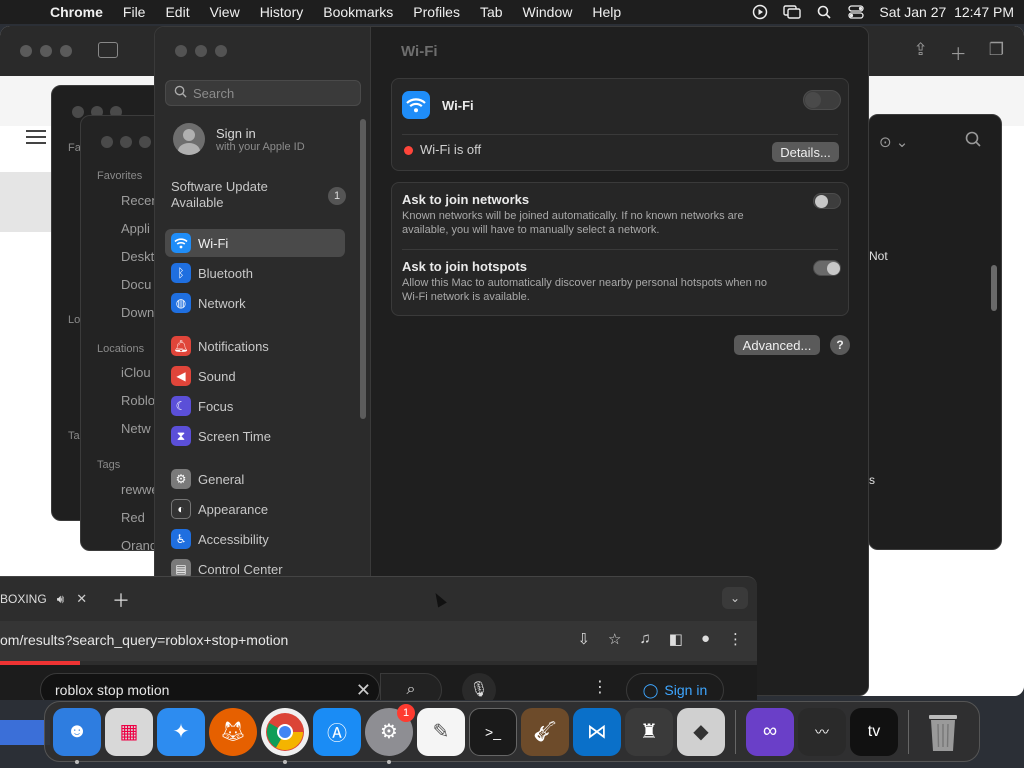 Image resolution: width=1024 pixels, height=768 pixels. Describe the element at coordinates (136, 372) in the screenshot. I see `finder-item-icloud: iClou` at that location.